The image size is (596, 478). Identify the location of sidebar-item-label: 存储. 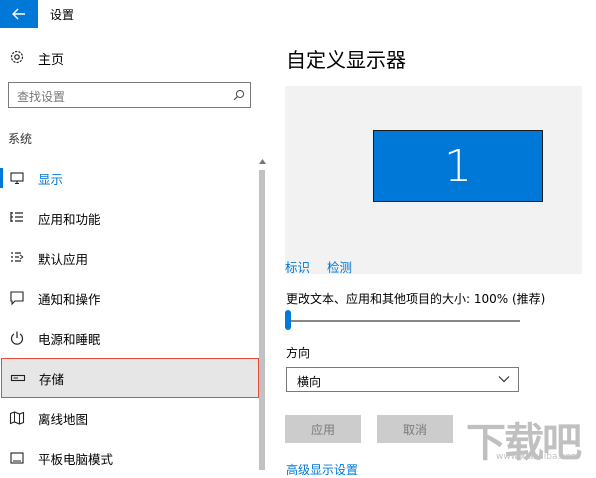
(52, 379).